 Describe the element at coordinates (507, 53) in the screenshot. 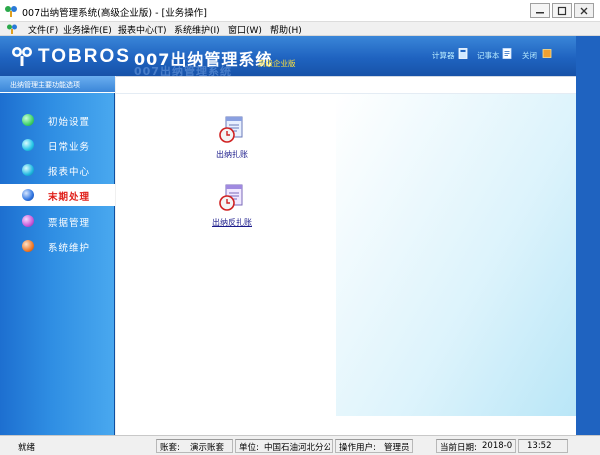

I see `notepad-icon` at that location.